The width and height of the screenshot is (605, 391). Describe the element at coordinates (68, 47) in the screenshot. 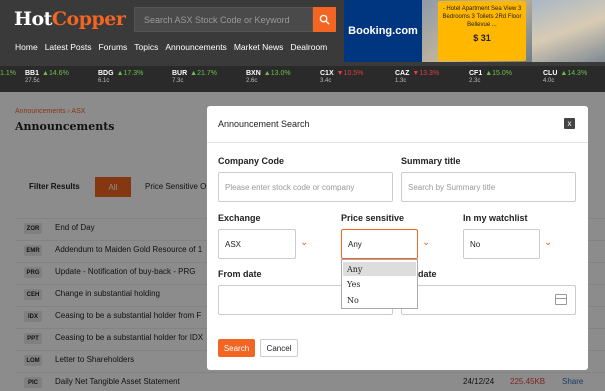

I see `nav-latest-posts: Latest Posts` at that location.